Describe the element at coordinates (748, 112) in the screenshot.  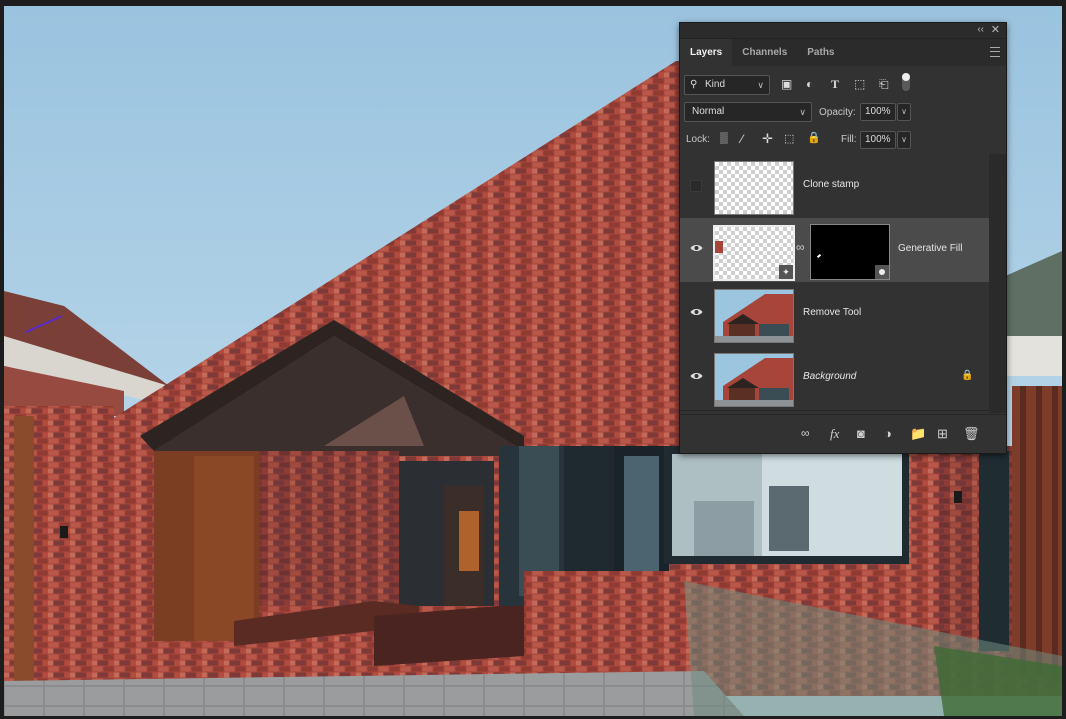
I see `blend-mode-dropdown: Normal ∨` at that location.